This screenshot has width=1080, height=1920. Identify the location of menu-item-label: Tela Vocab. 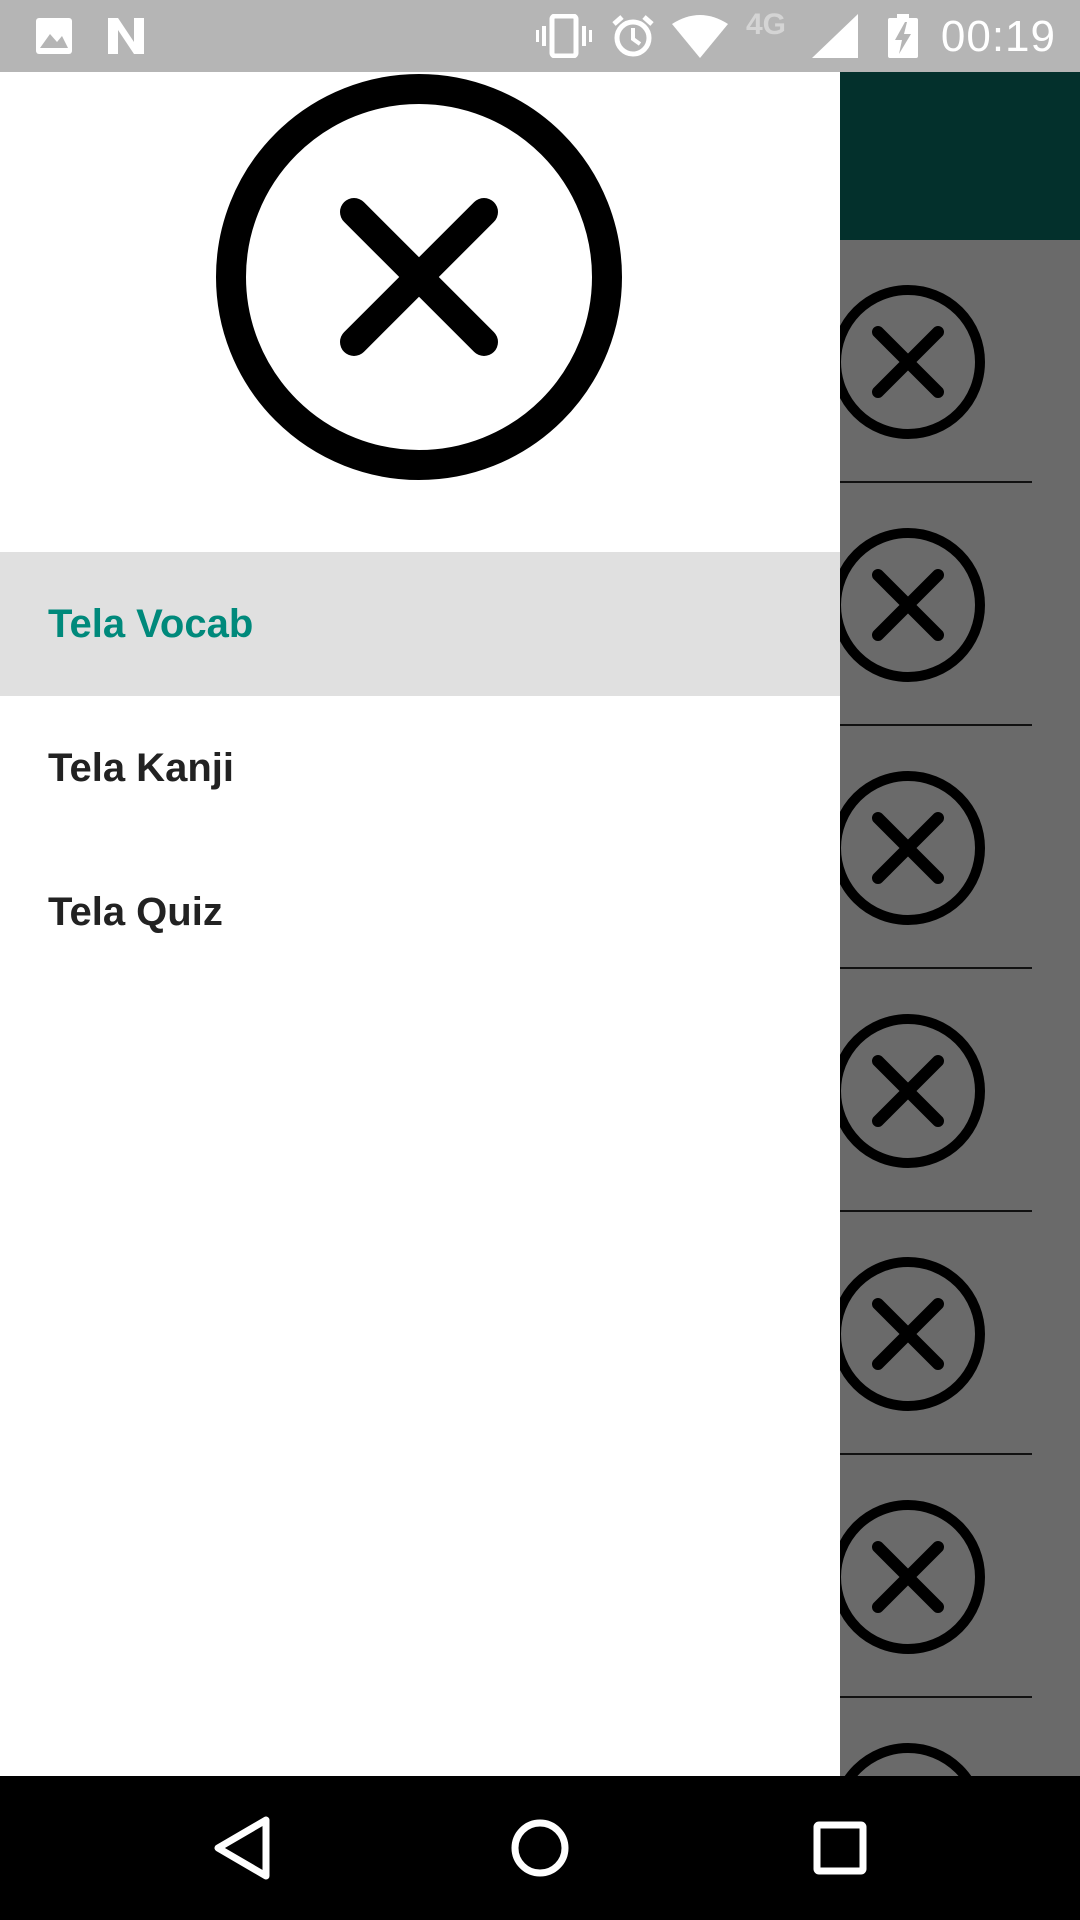
(151, 623).